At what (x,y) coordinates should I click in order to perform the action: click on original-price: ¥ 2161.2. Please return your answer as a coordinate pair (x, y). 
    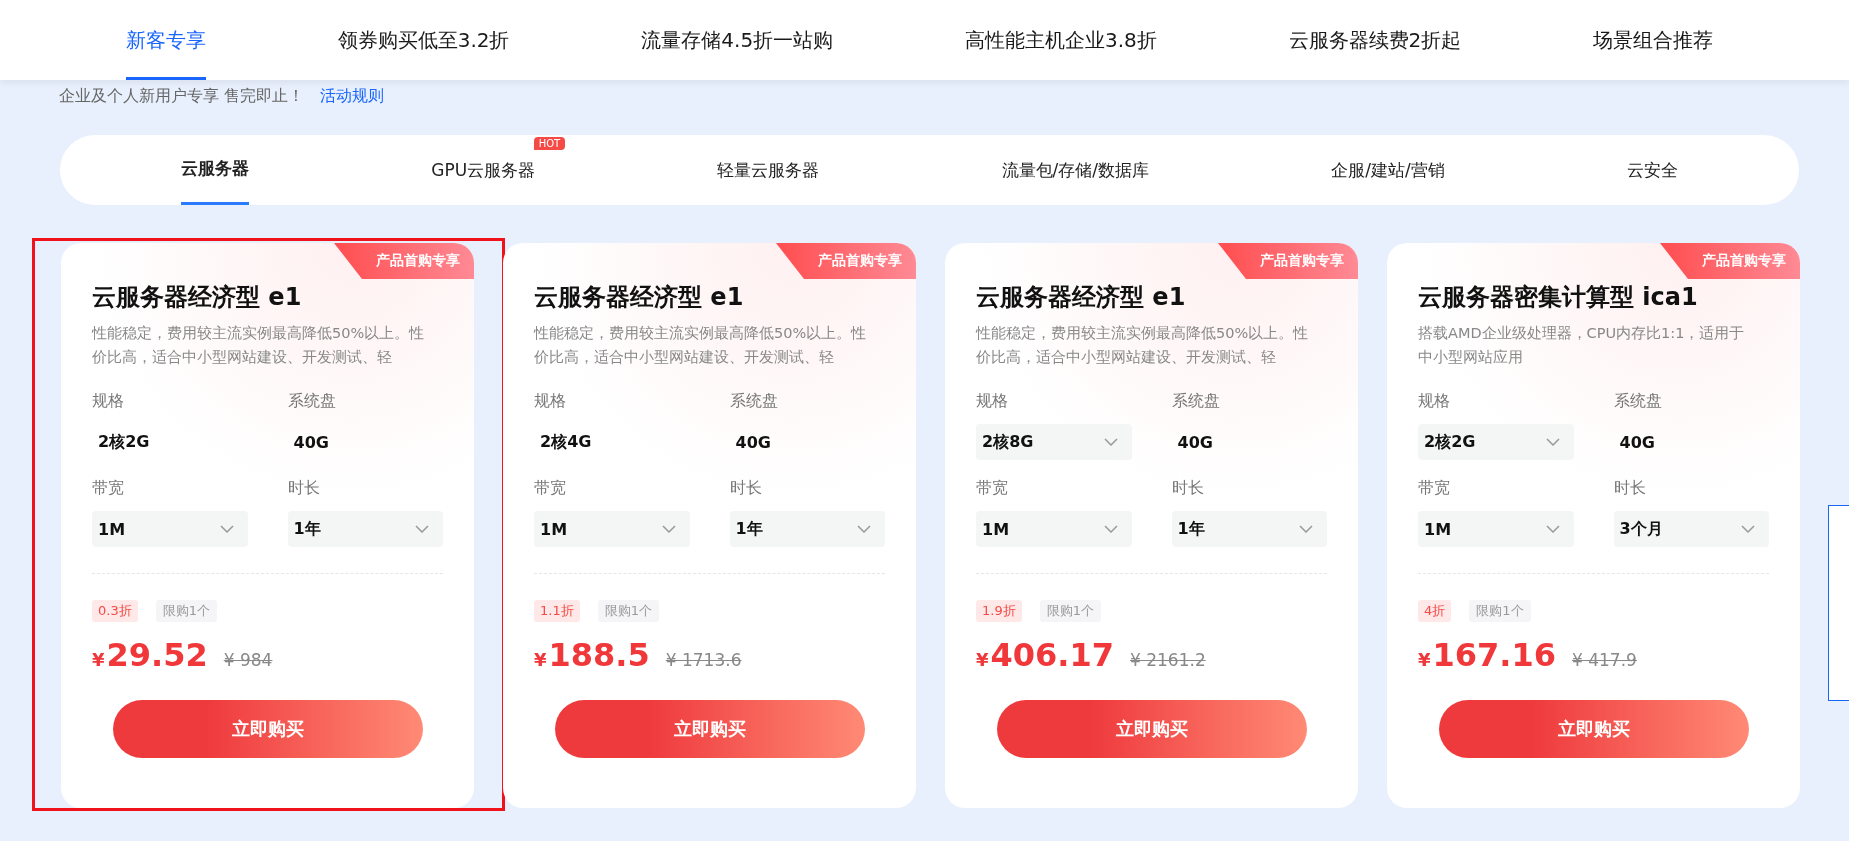
    Looking at the image, I should click on (1168, 660).